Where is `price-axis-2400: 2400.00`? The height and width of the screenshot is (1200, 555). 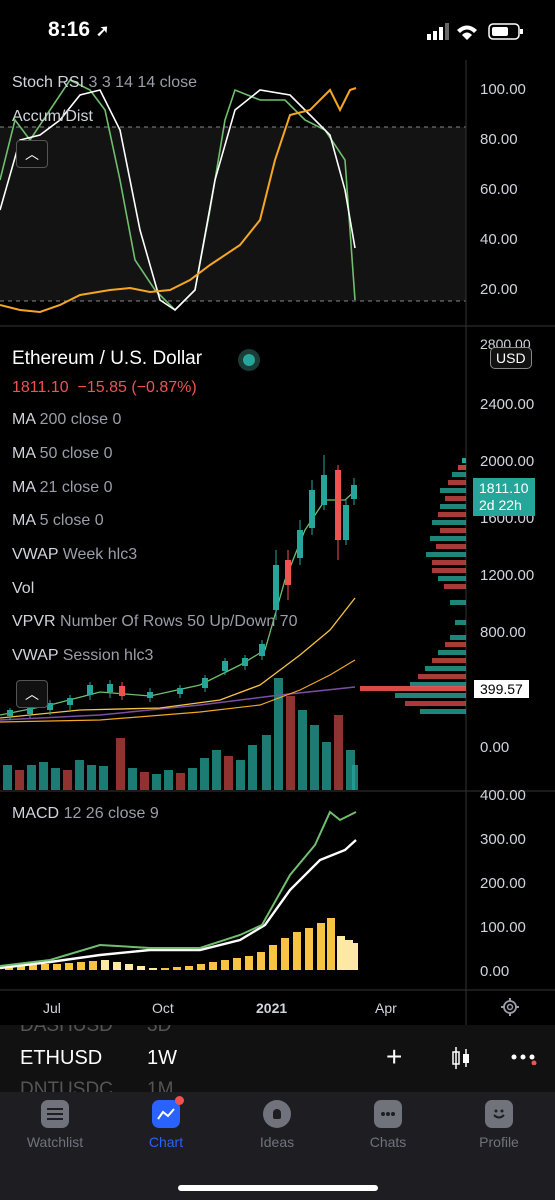 price-axis-2400: 2400.00 is located at coordinates (507, 404).